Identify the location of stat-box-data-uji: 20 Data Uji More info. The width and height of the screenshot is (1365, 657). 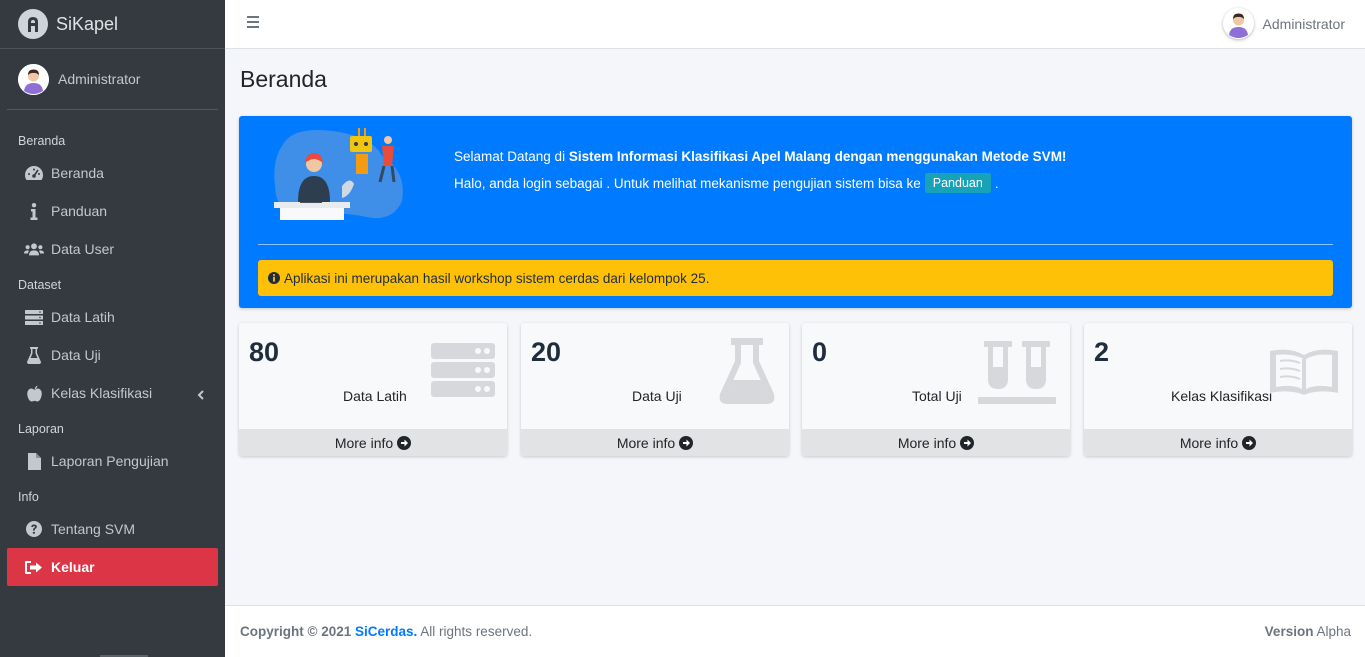
(655, 389).